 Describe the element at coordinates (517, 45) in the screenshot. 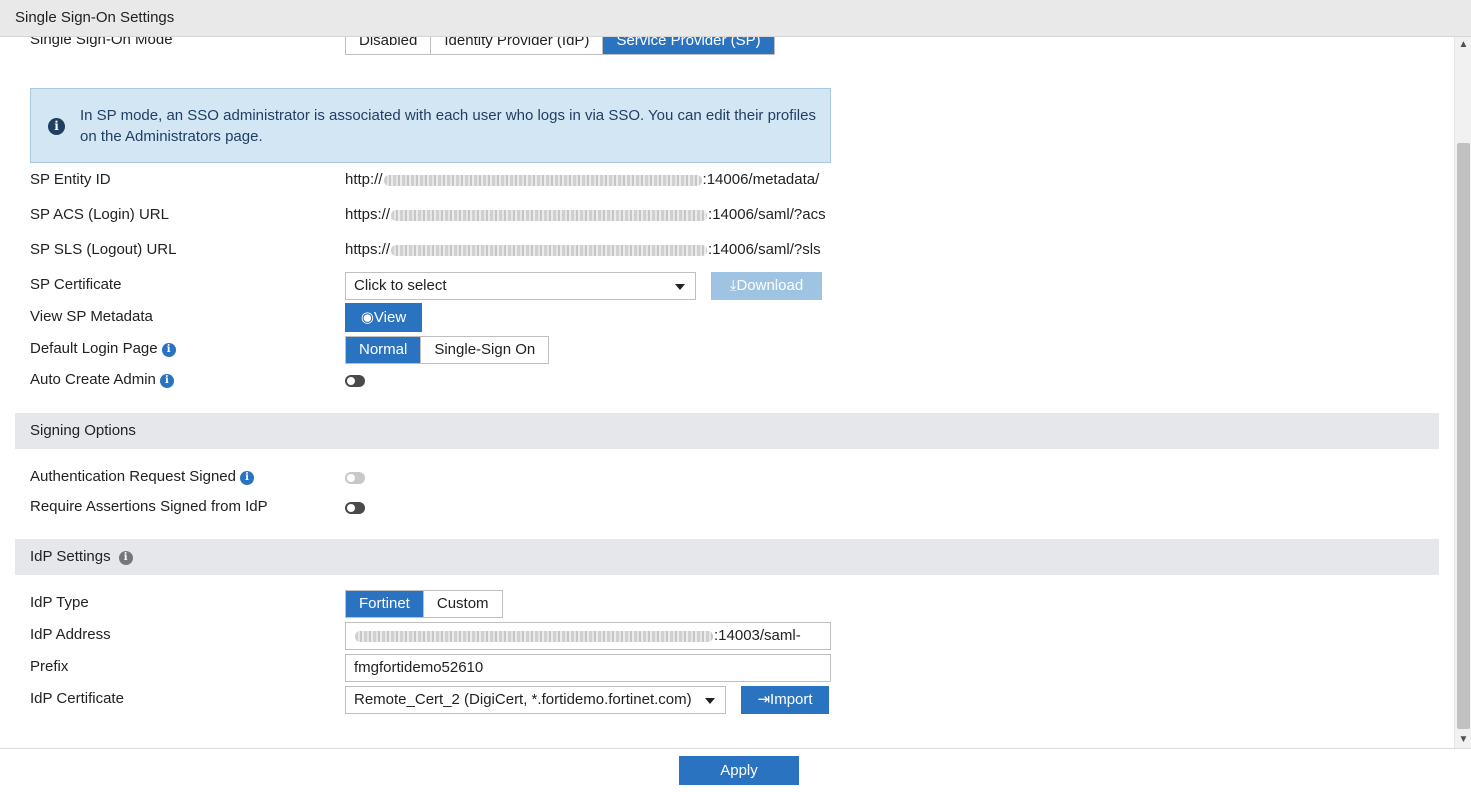

I see `sso-mode-idp-option: Identity Provider (IdP)` at that location.